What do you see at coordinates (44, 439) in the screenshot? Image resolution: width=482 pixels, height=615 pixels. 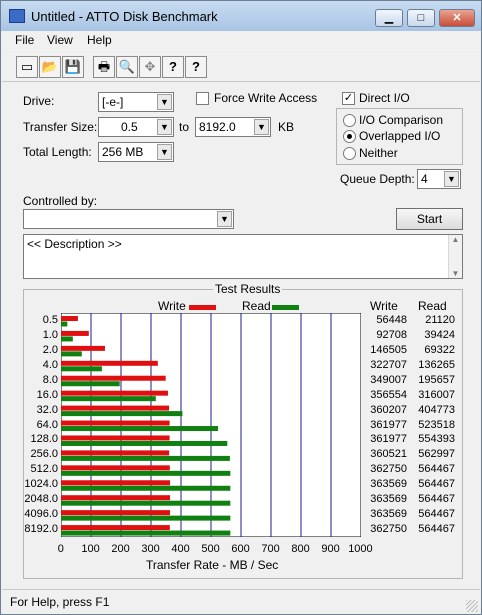 I see `transfer-size-row-label: 128.0` at bounding box center [44, 439].